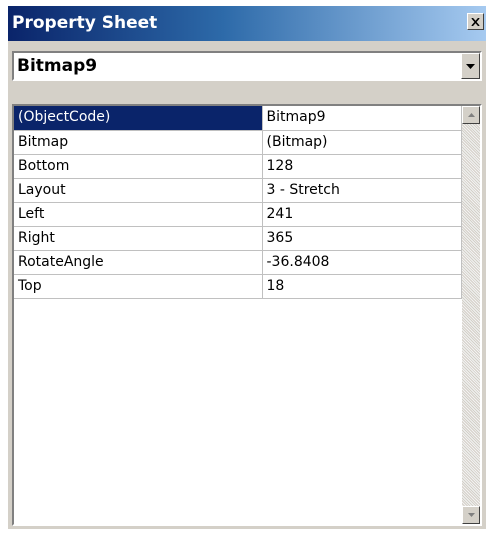 This screenshot has height=535, width=491. What do you see at coordinates (138, 262) in the screenshot?
I see `property-name: RotateAngle` at bounding box center [138, 262].